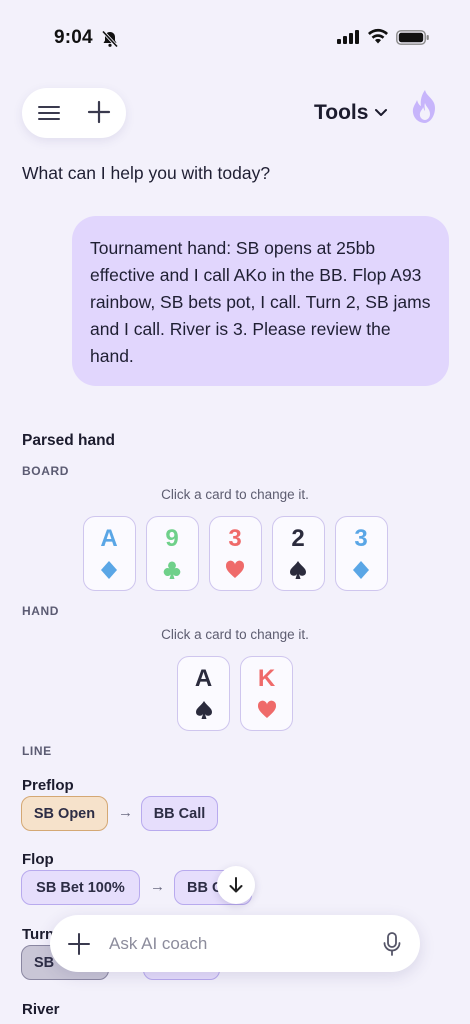  What do you see at coordinates (378, 36) in the screenshot?
I see `wifi-icon` at bounding box center [378, 36].